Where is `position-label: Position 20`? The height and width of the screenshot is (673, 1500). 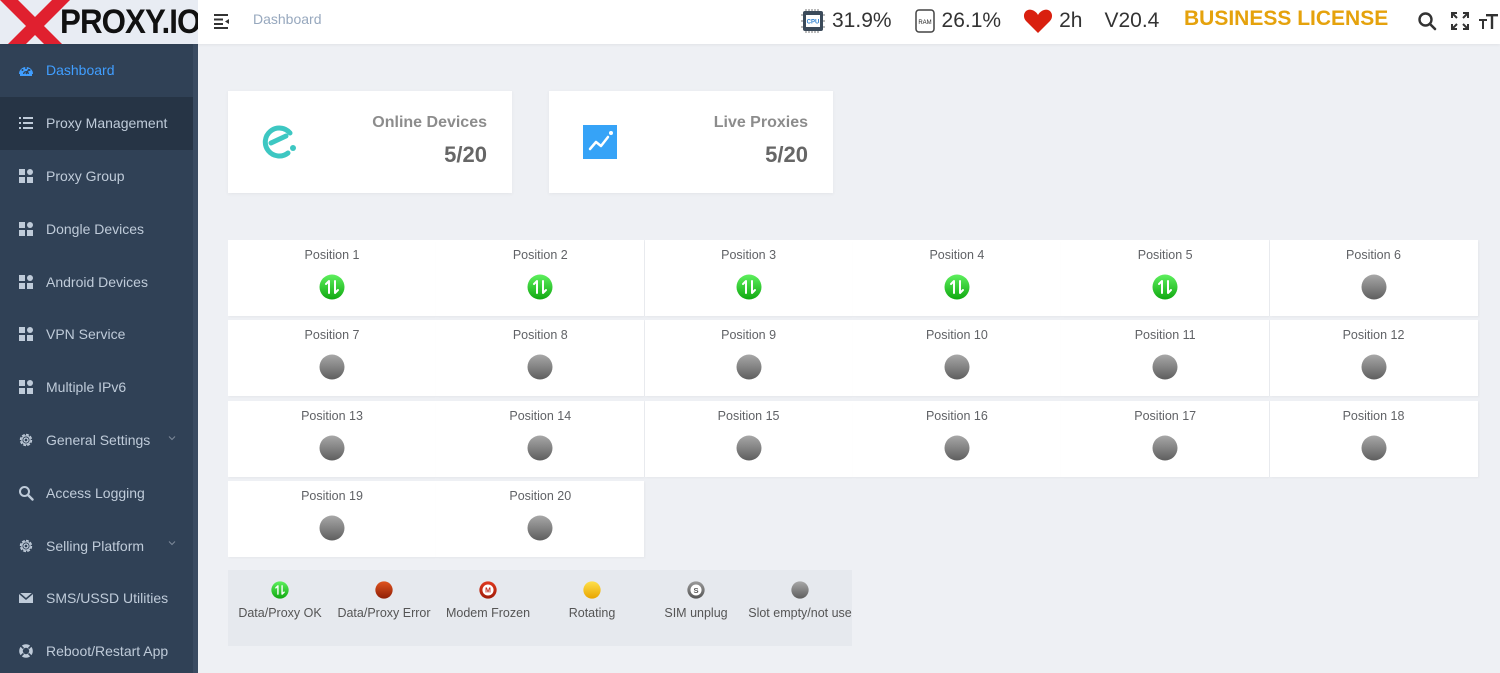
position-label: Position 20 is located at coordinates (540, 495).